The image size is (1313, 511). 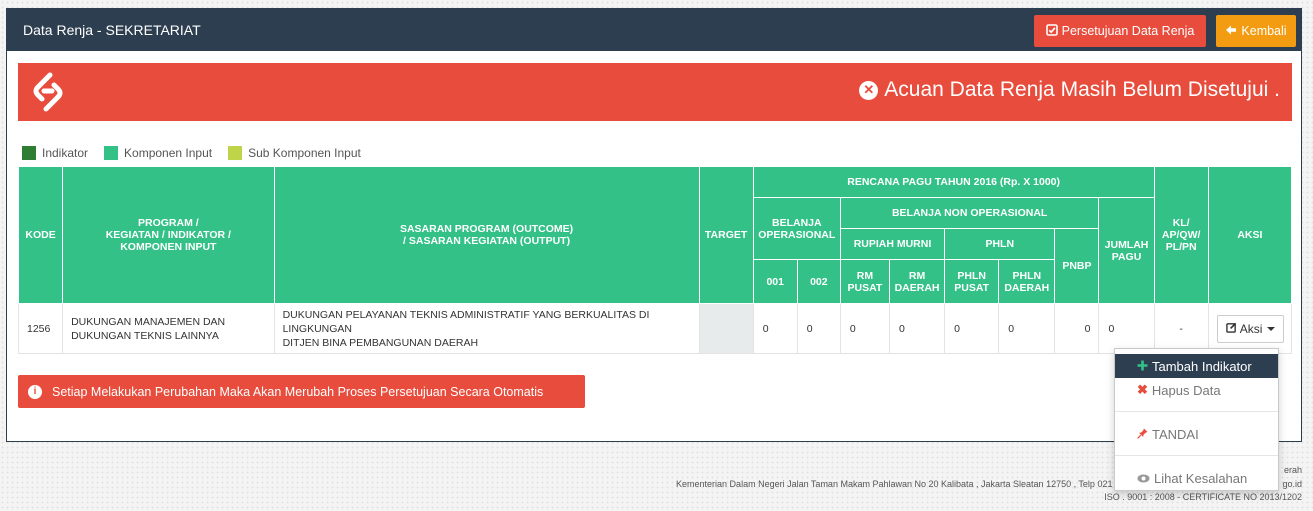 What do you see at coordinates (1142, 389) in the screenshot?
I see `times-icon: ✖` at bounding box center [1142, 389].